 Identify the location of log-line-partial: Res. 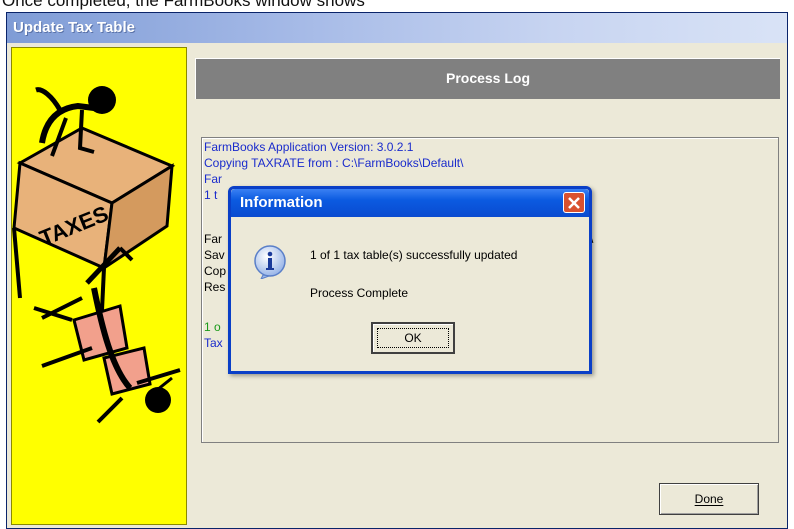
(215, 287).